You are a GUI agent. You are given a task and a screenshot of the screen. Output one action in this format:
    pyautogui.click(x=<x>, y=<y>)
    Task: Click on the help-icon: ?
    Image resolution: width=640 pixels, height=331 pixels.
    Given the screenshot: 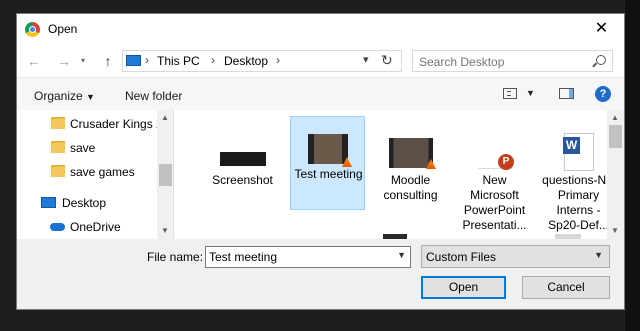 What is the action you would take?
    pyautogui.click(x=603, y=94)
    